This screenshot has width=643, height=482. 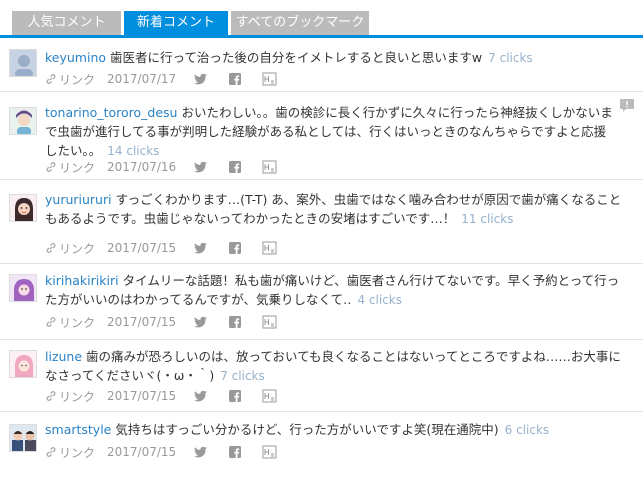 I want to click on click-count: 11 clicks, so click(x=487, y=219).